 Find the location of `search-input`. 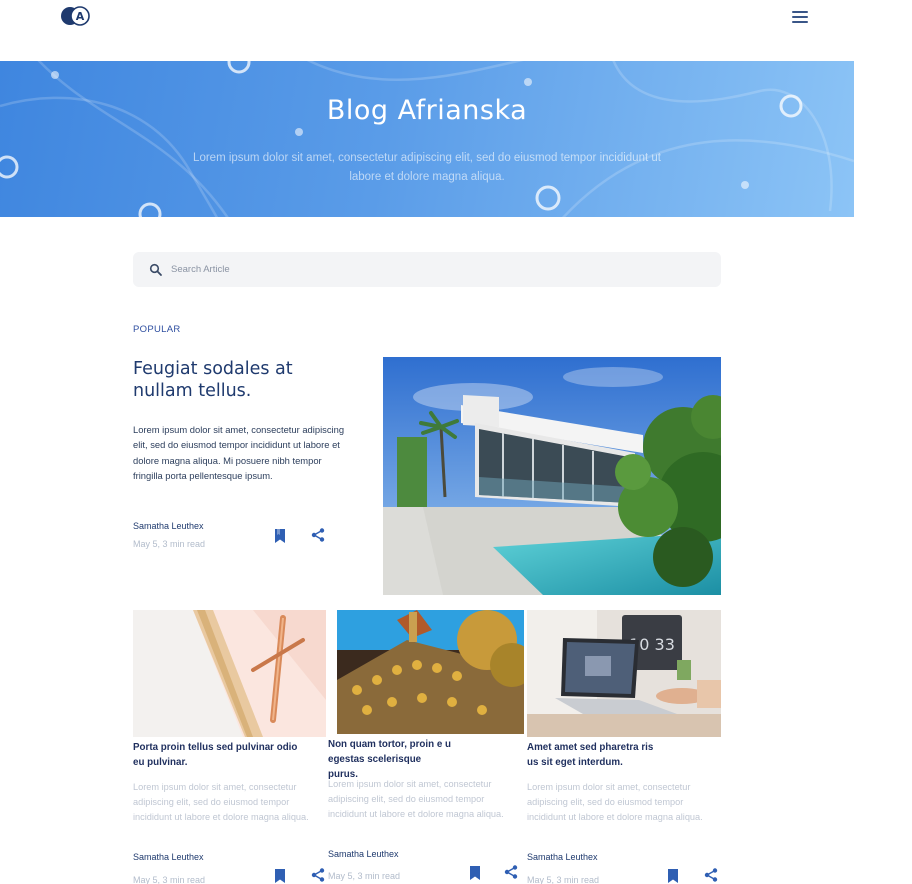

search-input is located at coordinates (431, 269).